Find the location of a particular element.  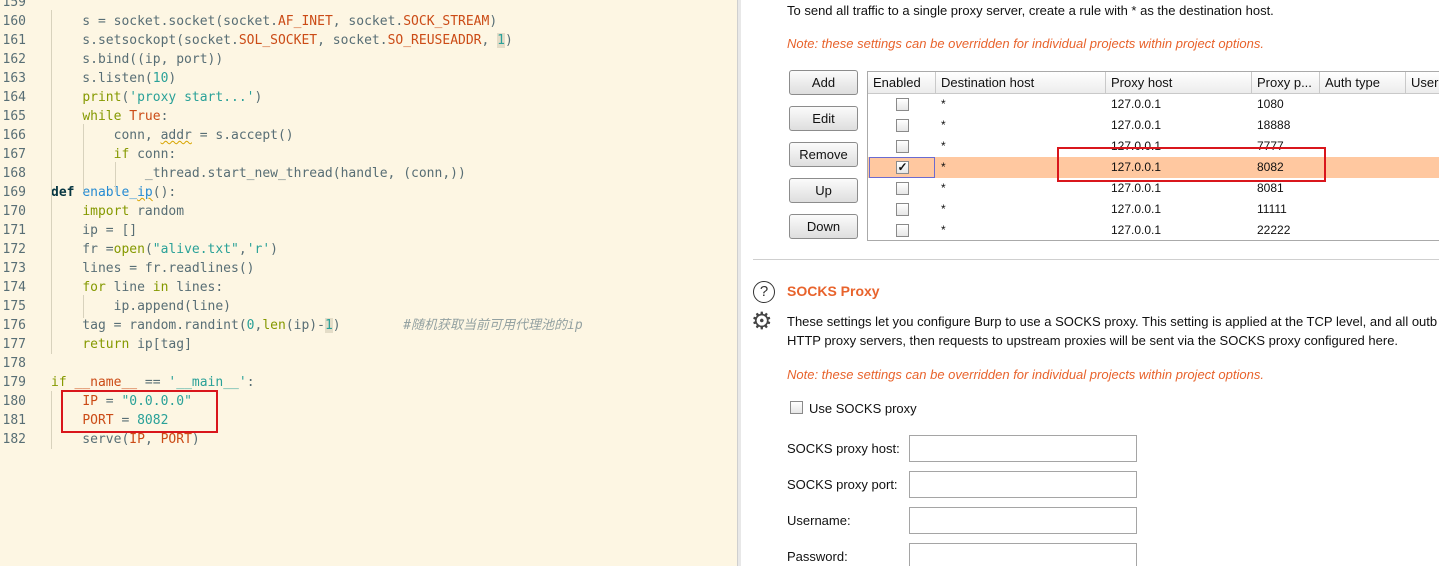

code-text: import random is located at coordinates (133, 211).